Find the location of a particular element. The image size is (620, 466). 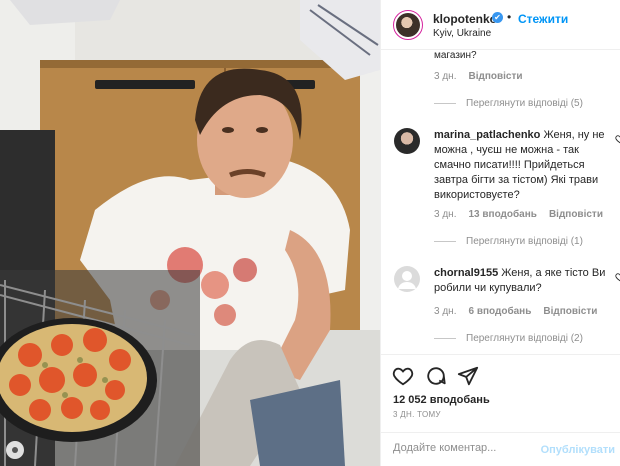

view-replies-button: Переглянути відповіді (5) is located at coordinates (508, 103).